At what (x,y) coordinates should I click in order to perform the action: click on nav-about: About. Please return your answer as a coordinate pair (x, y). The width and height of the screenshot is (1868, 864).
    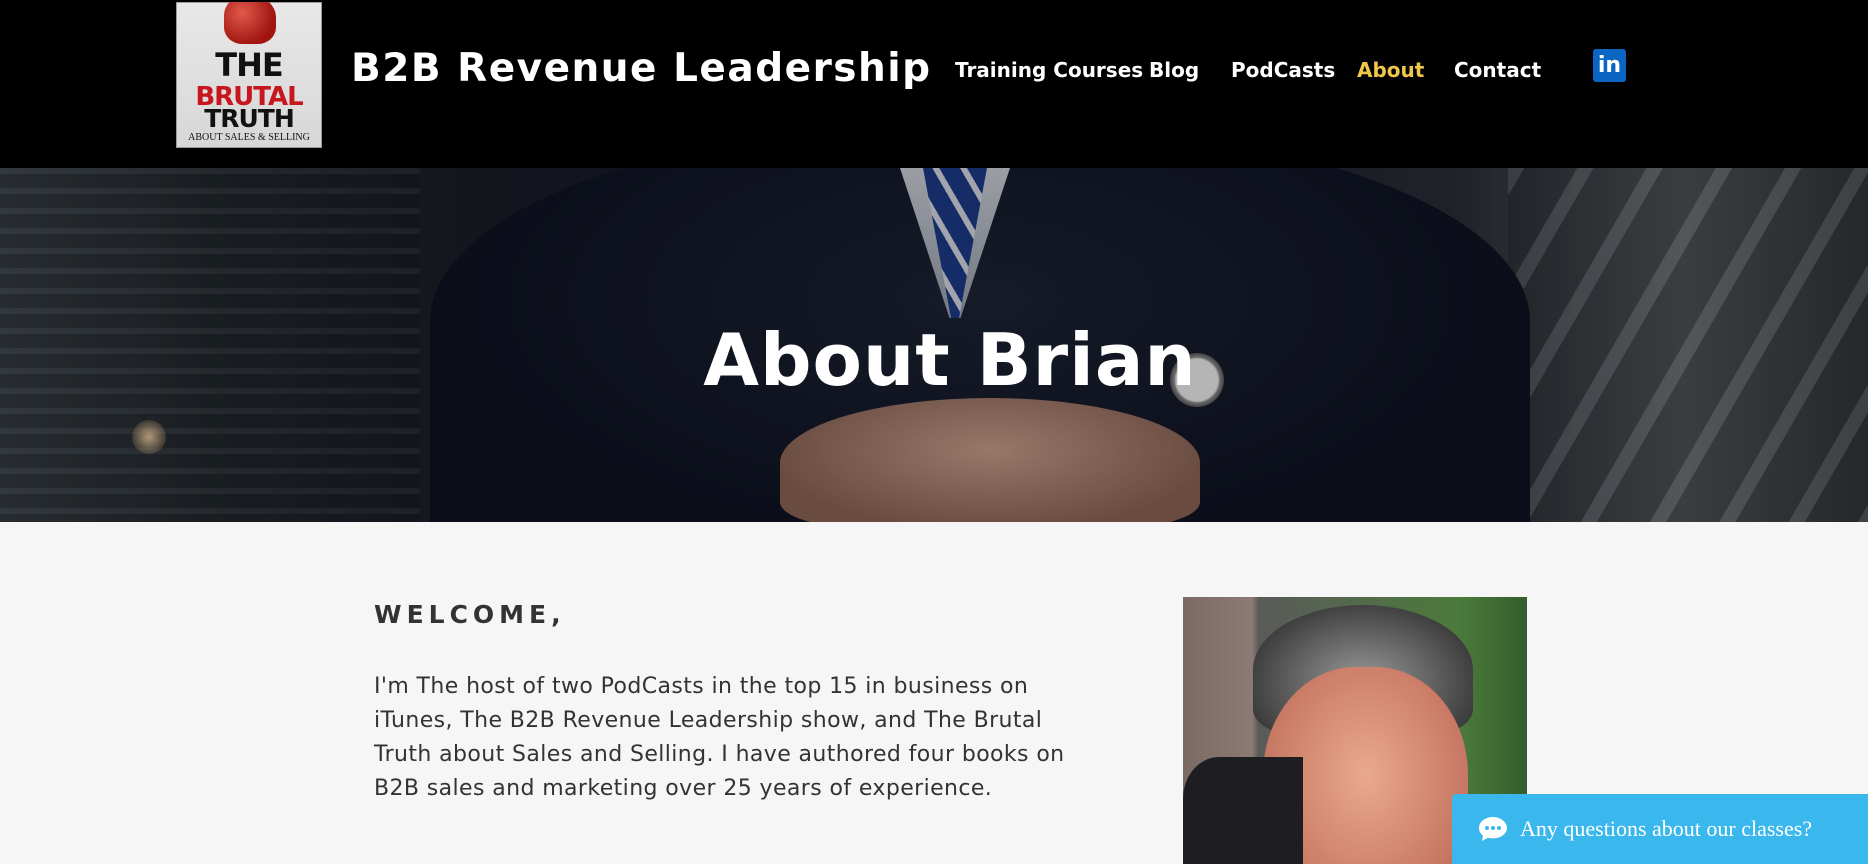
    Looking at the image, I should click on (1390, 70).